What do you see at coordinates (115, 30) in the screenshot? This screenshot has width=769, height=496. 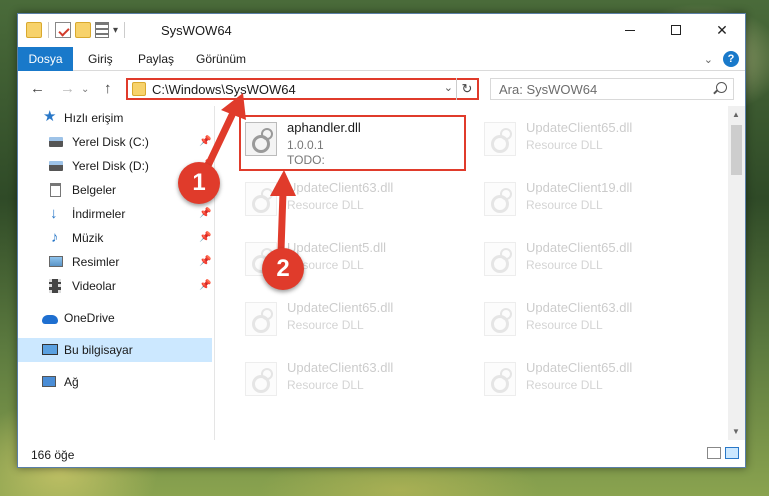 I see `customize-dropdown-icon: ▾` at bounding box center [115, 30].